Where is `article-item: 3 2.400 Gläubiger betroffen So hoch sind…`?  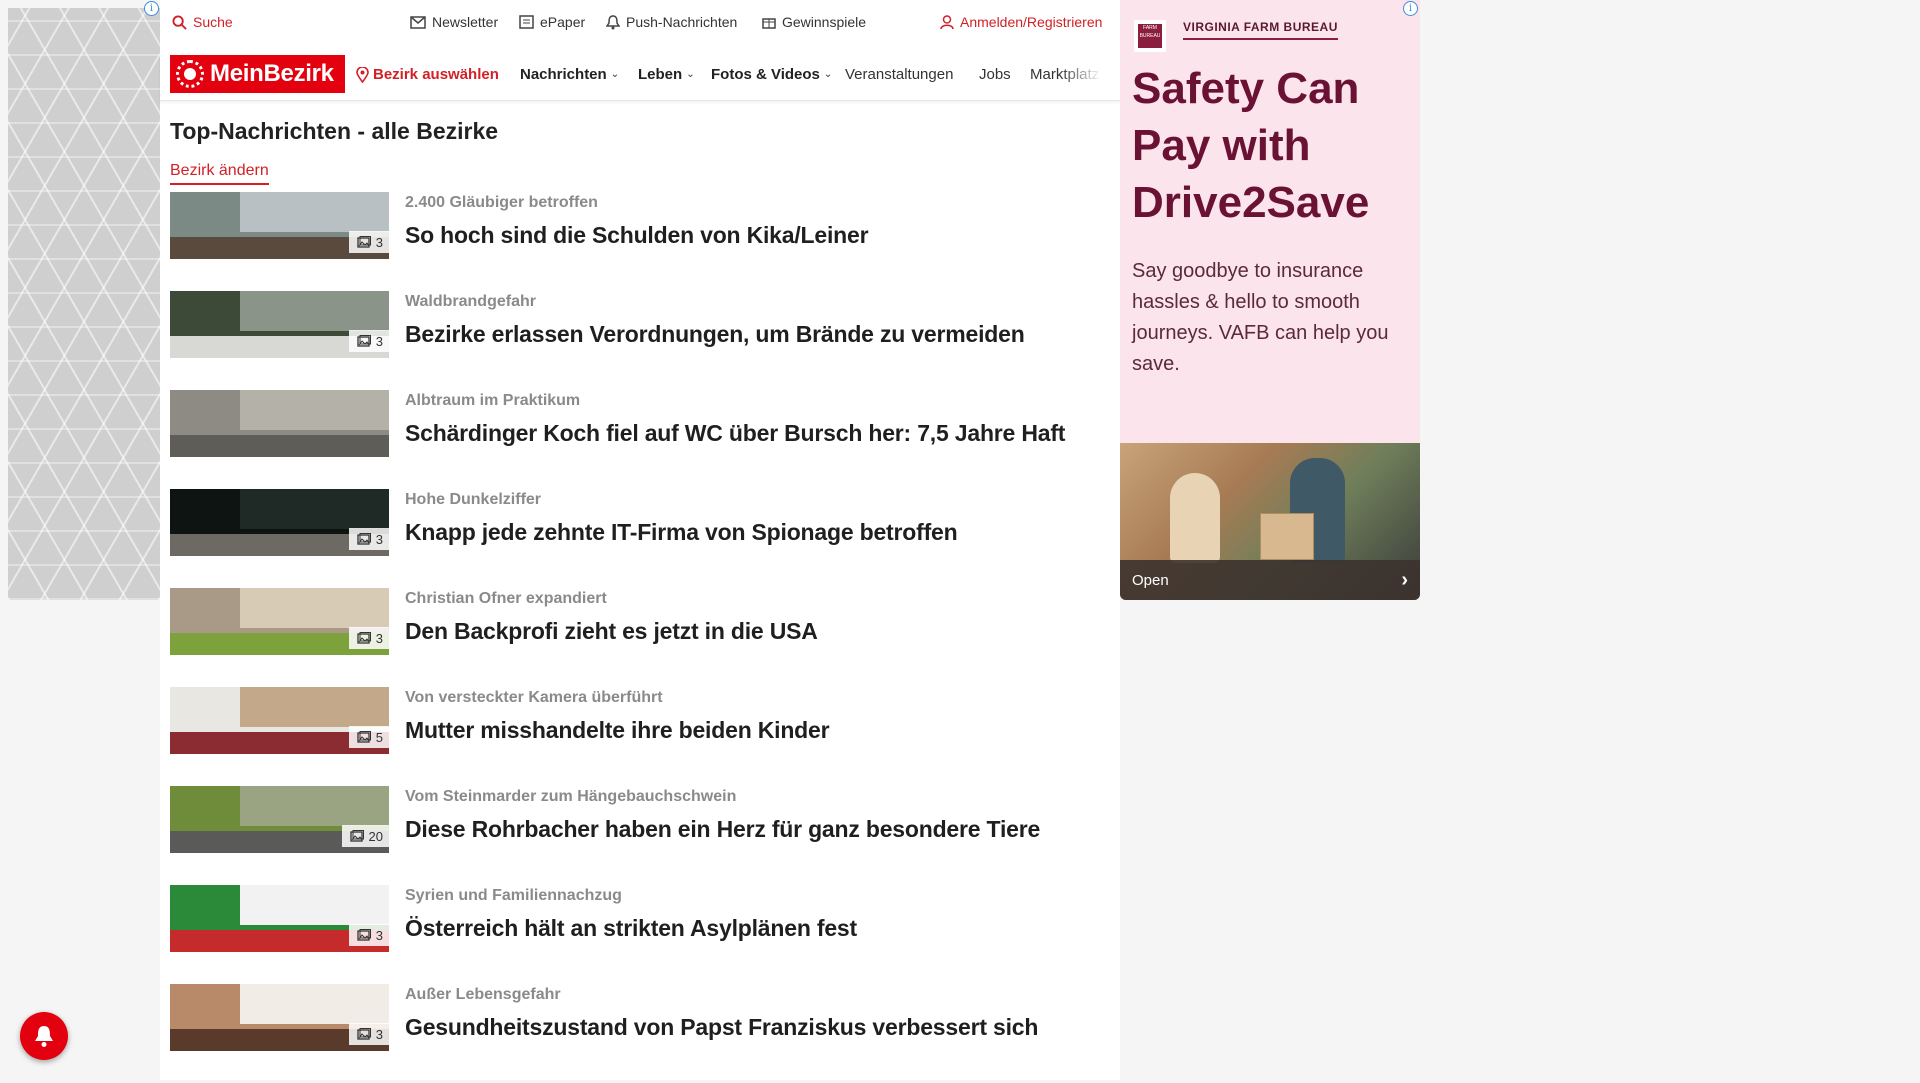 article-item: 3 2.400 Gläubiger betroffen So hoch sind… is located at coordinates (640, 241).